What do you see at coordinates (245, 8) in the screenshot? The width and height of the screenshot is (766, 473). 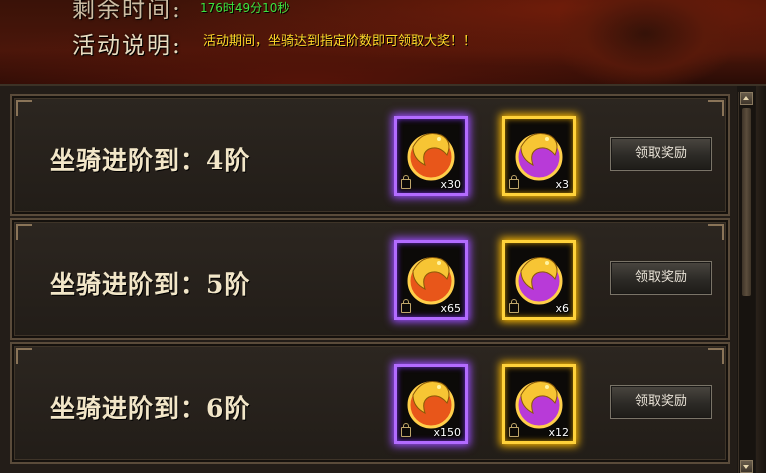 I see `remaining-time-value: 176时49分10秒` at bounding box center [245, 8].